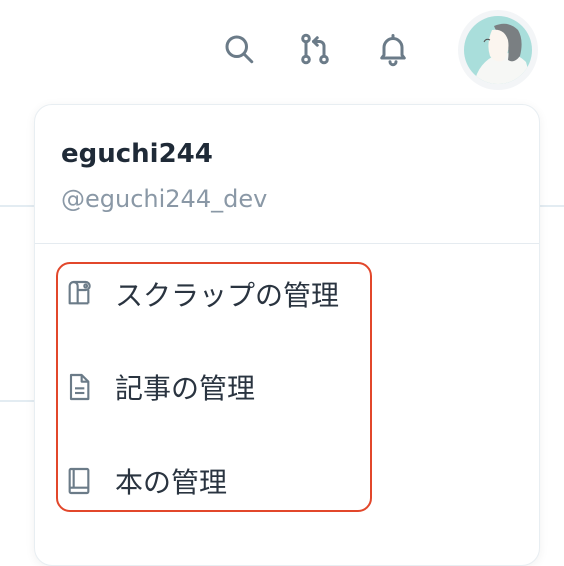  What do you see at coordinates (185, 388) in the screenshot?
I see `menu-item-label: 記事の管理` at bounding box center [185, 388].